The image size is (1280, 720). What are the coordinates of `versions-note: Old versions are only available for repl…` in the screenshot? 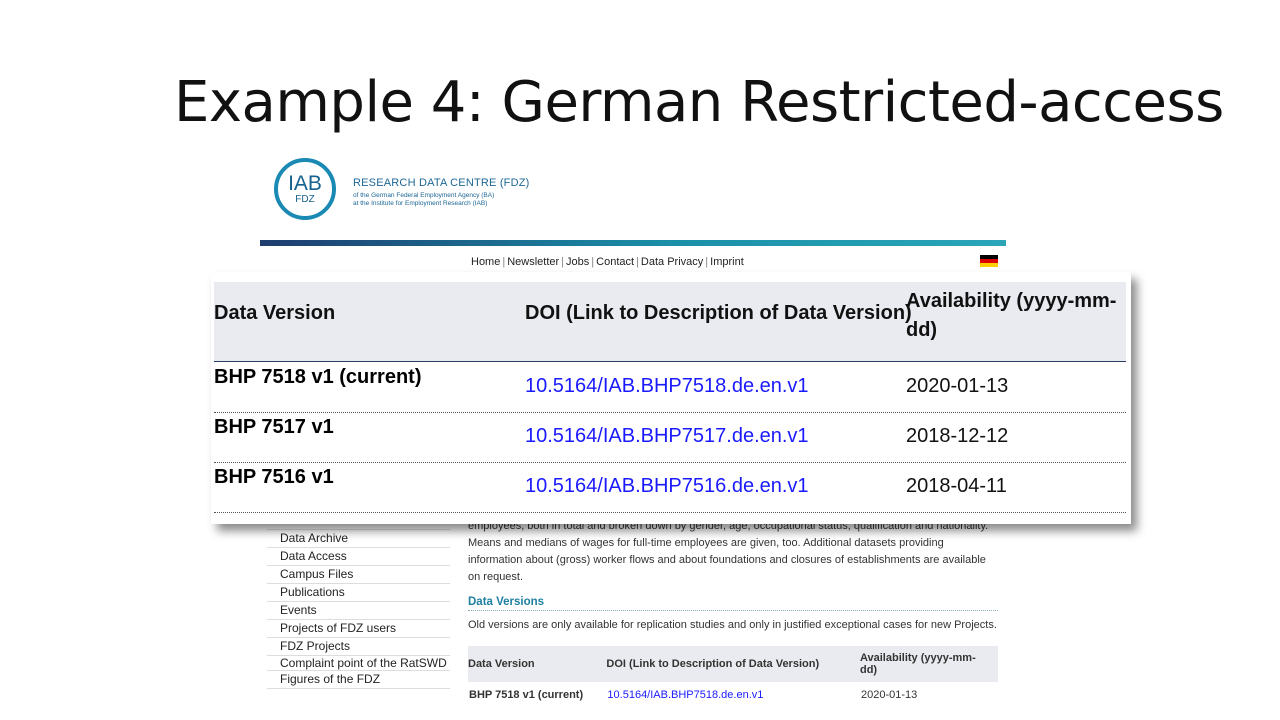 It's located at (732, 625).